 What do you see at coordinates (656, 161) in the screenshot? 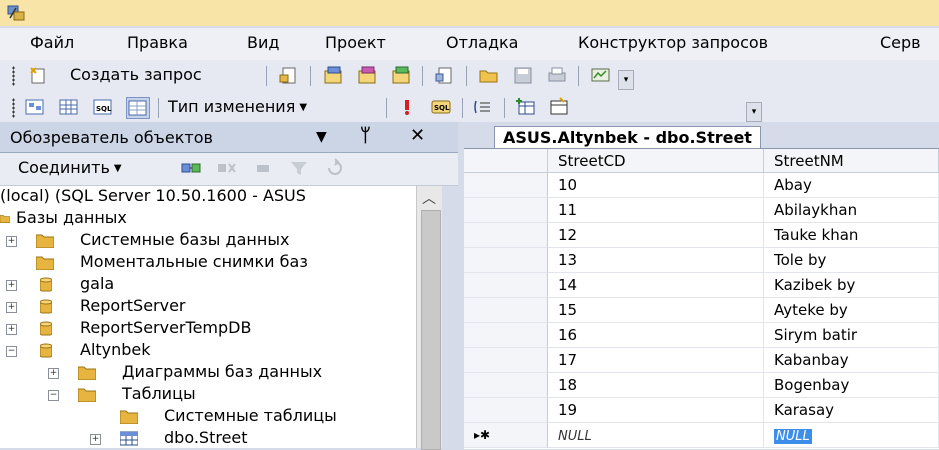
I see `column-header-streetcd: StreetCD` at bounding box center [656, 161].